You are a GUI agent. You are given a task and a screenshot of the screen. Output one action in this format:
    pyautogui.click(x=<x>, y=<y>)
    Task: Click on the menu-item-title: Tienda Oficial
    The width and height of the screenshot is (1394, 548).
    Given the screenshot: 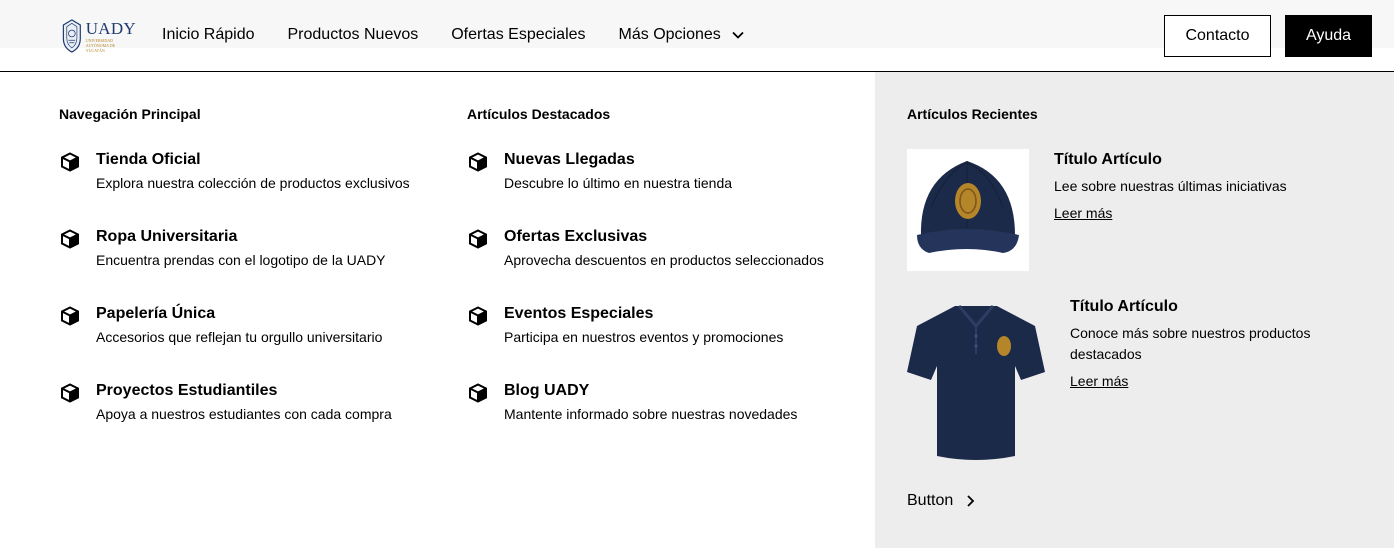 What is the action you would take?
    pyautogui.click(x=148, y=159)
    